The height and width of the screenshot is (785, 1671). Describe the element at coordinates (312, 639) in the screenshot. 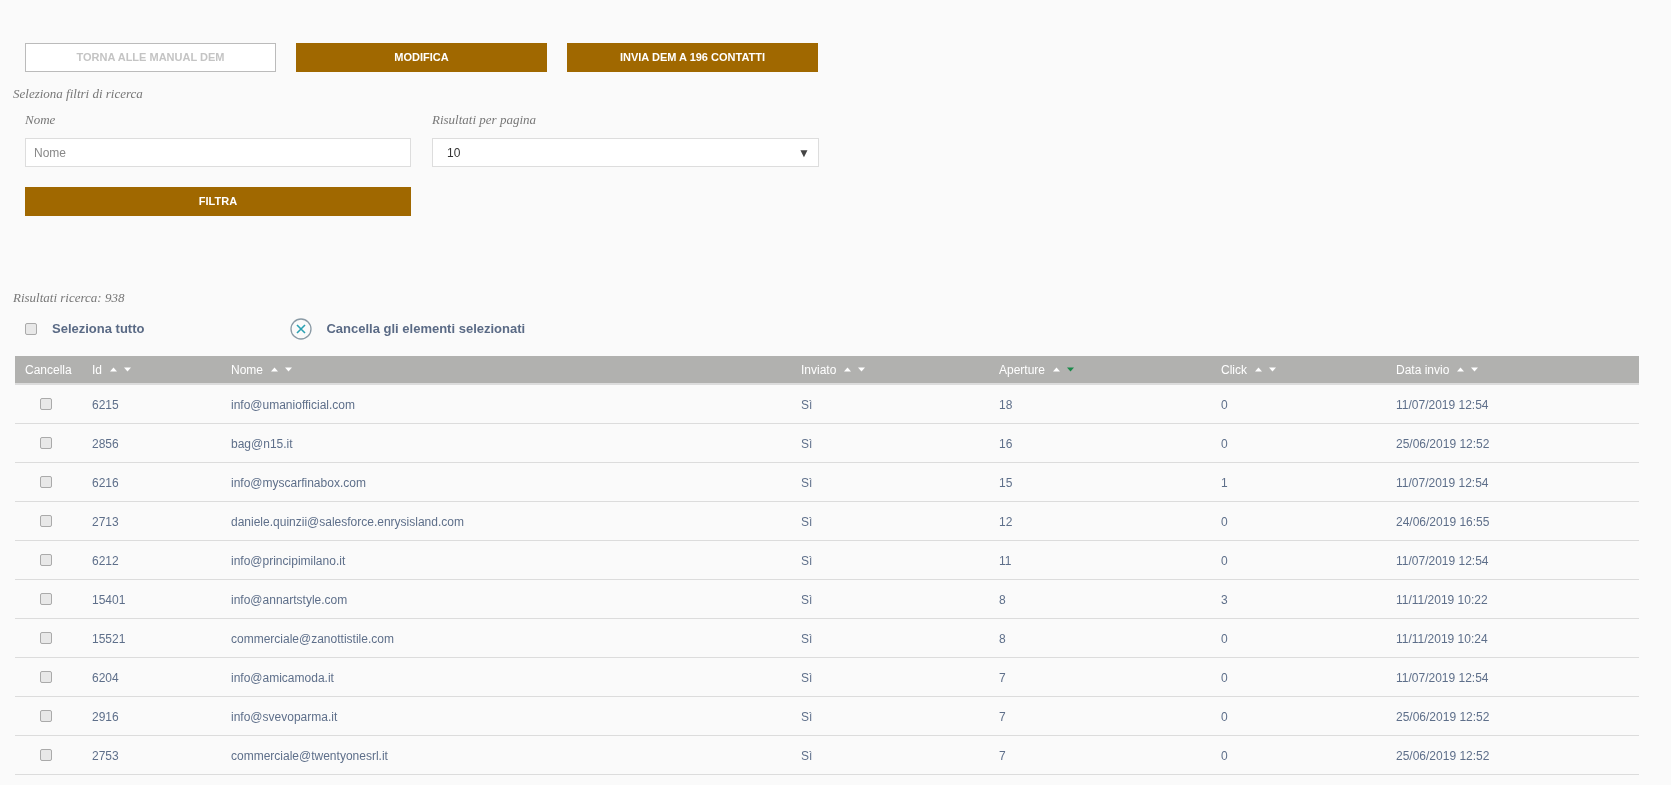

I see `table-cell: commerciale@zanottistile.com` at that location.